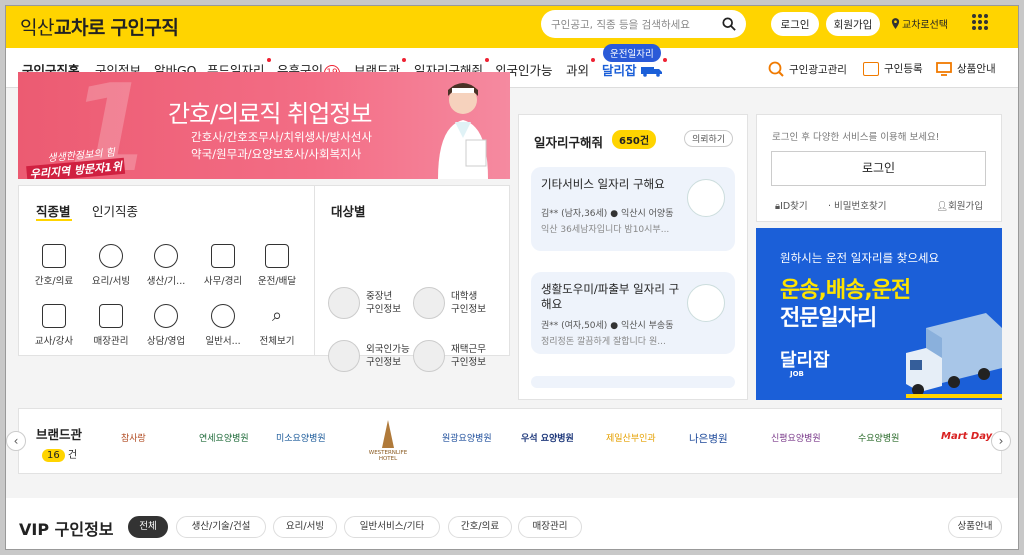  What do you see at coordinates (776, 69) in the screenshot?
I see `magnifier-icon` at bounding box center [776, 69].